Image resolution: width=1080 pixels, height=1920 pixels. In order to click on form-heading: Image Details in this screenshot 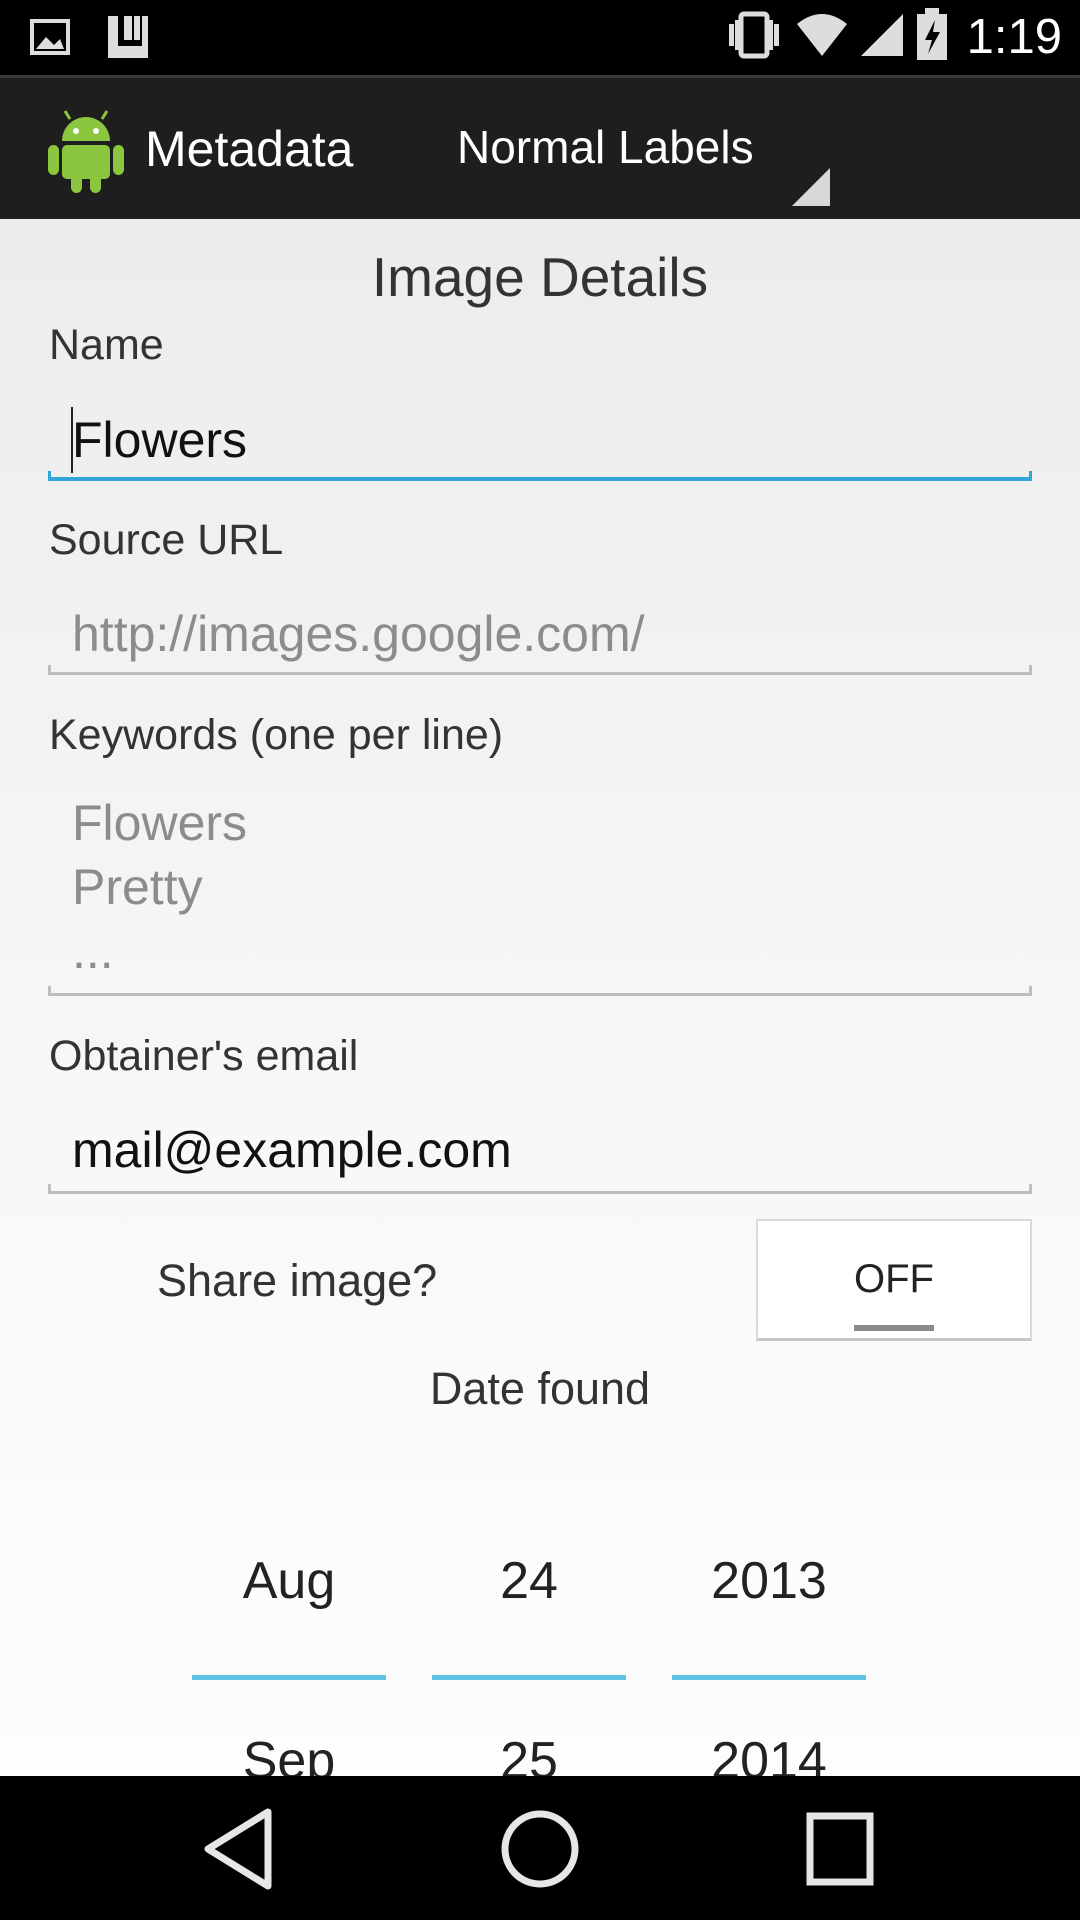, I will do `click(540, 277)`.